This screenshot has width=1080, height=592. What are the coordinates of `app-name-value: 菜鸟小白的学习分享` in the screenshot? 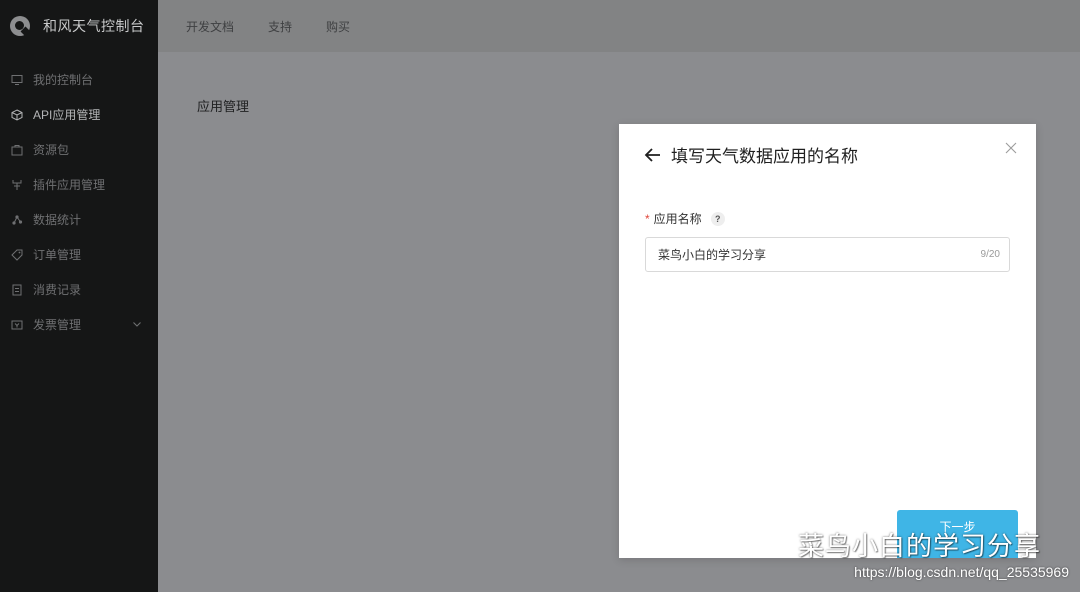 It's located at (819, 254).